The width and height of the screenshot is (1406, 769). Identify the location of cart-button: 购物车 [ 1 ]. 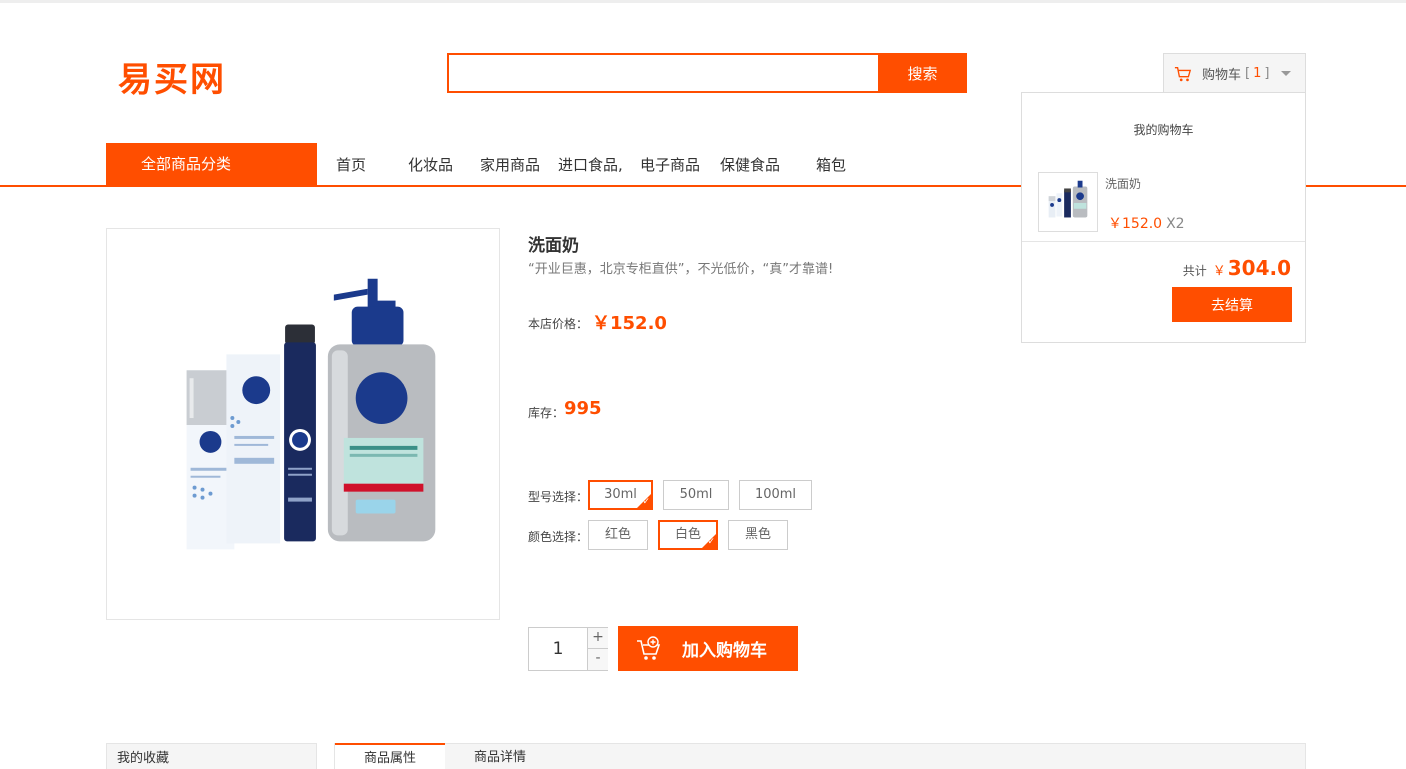
(1234, 73).